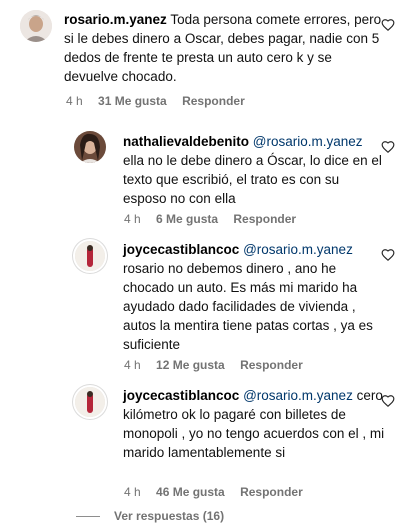 Image resolution: width=405 pixels, height=523 pixels. Describe the element at coordinates (187, 219) in the screenshot. I see `comment-likes: 6 Me gusta` at that location.